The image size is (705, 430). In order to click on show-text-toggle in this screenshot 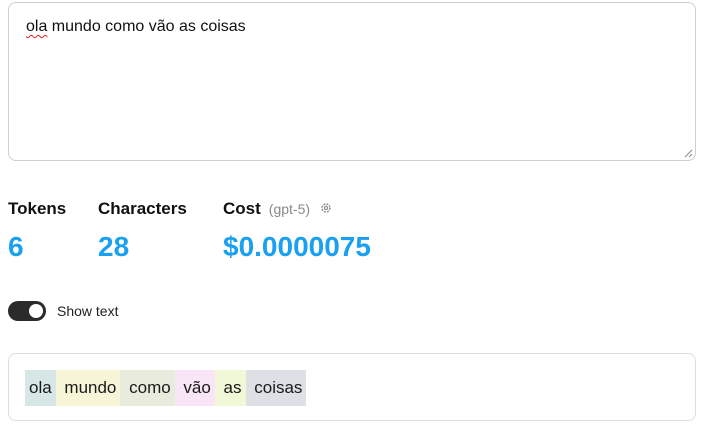, I will do `click(27, 311)`.